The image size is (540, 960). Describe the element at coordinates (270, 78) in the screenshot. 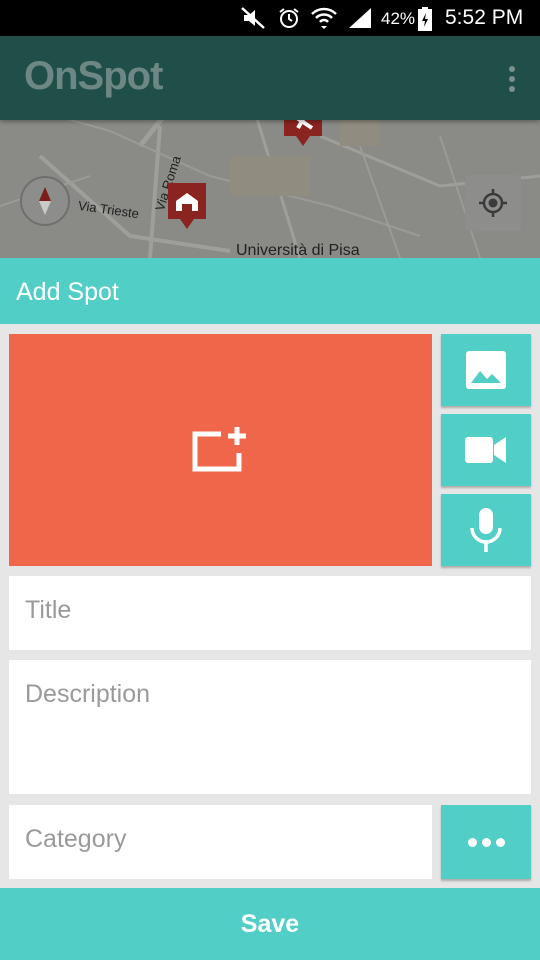

I see `app-bar: OnSpot` at that location.